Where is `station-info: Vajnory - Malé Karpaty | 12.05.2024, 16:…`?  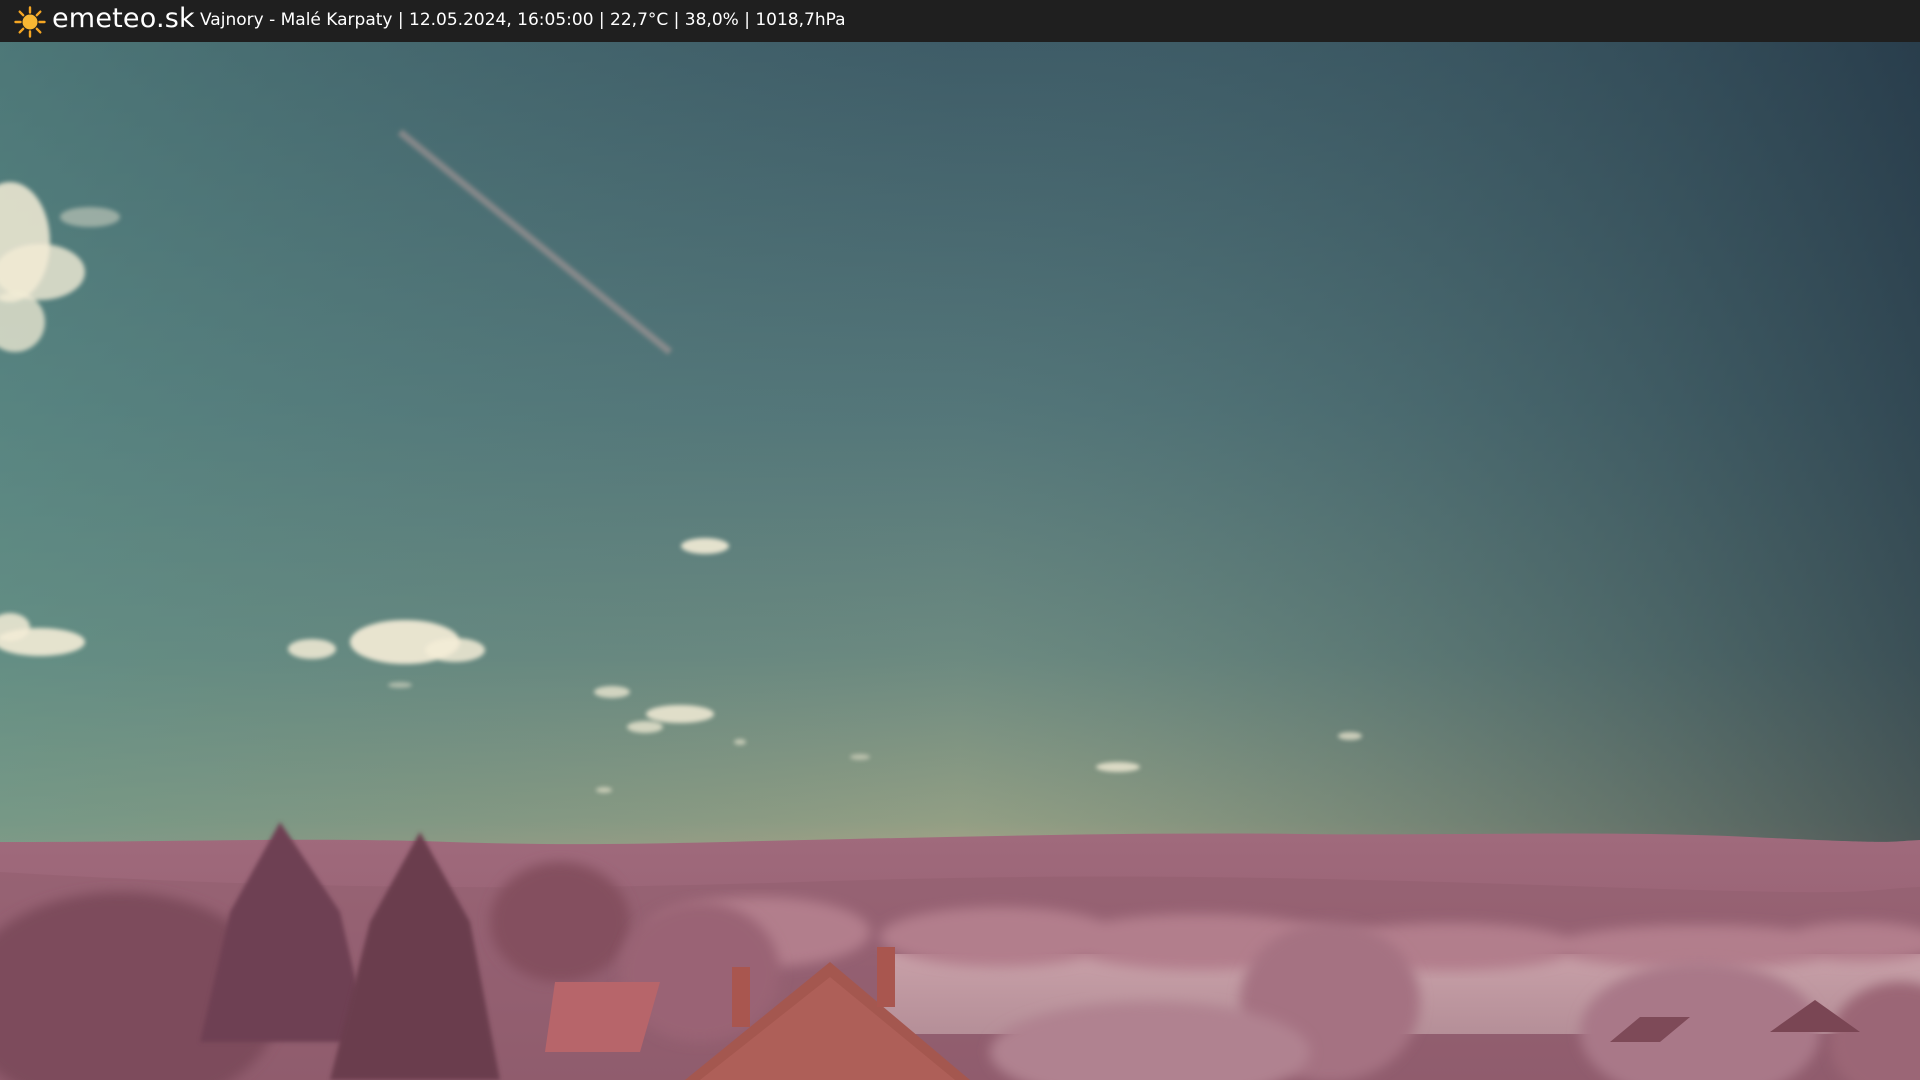 station-info: Vajnory - Malé Karpaty | 12.05.2024, 16:… is located at coordinates (523, 20).